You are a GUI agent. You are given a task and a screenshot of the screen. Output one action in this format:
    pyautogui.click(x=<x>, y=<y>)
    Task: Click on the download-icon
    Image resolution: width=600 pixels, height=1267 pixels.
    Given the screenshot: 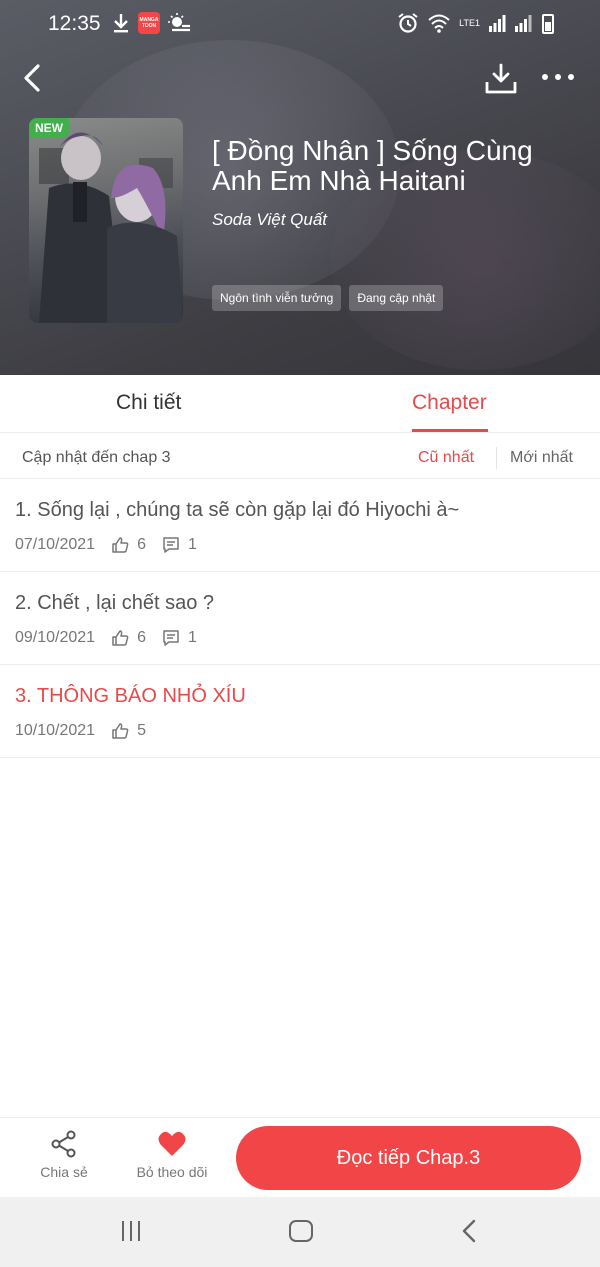 What is the action you would take?
    pyautogui.click(x=501, y=79)
    